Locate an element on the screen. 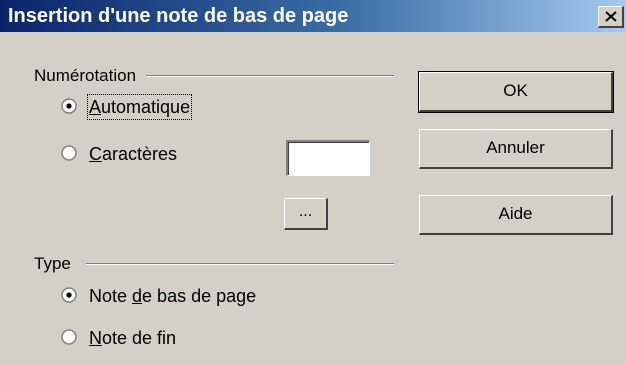 The height and width of the screenshot is (365, 626). characters-radio-label: Caractères is located at coordinates (133, 154).